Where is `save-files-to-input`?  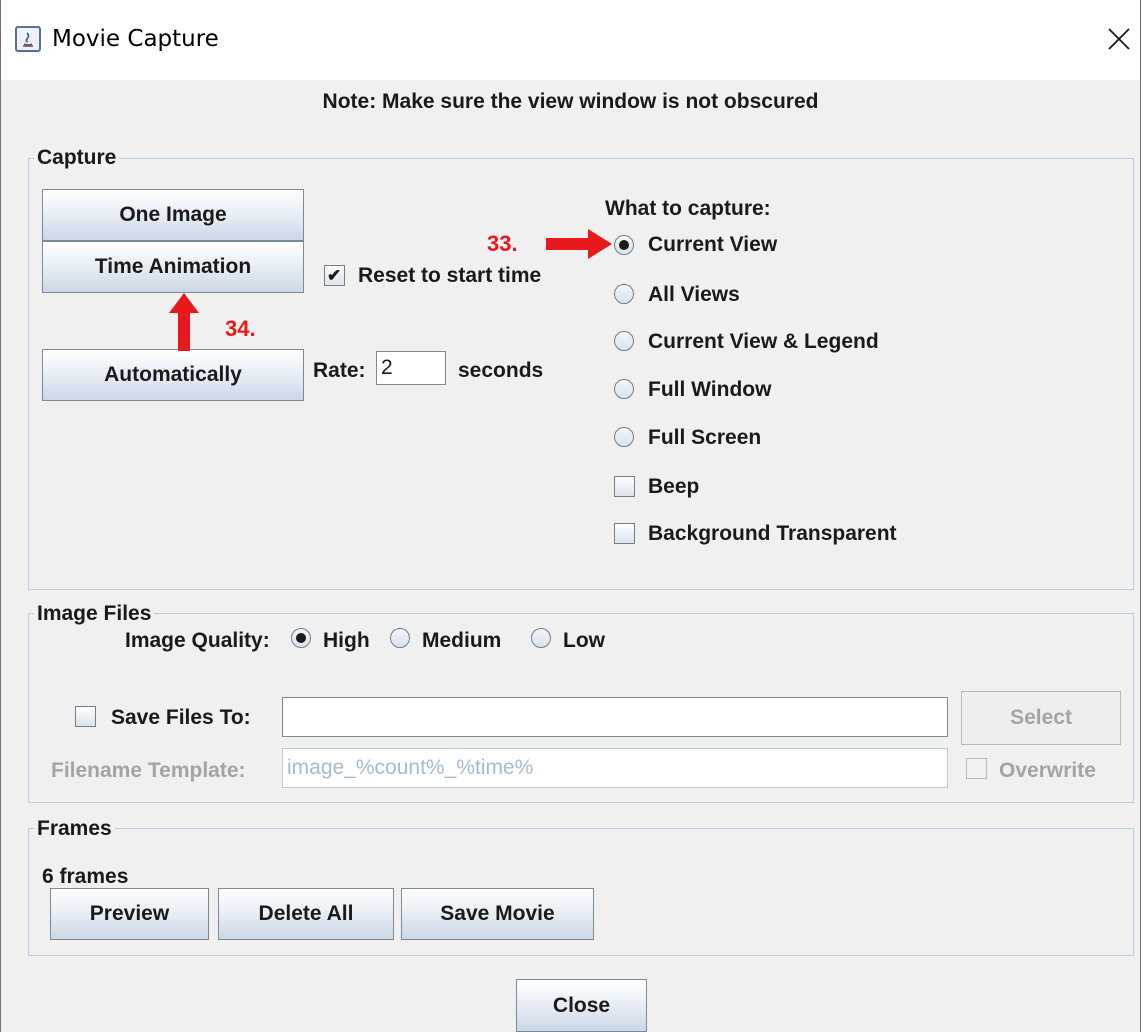
save-files-to-input is located at coordinates (615, 717).